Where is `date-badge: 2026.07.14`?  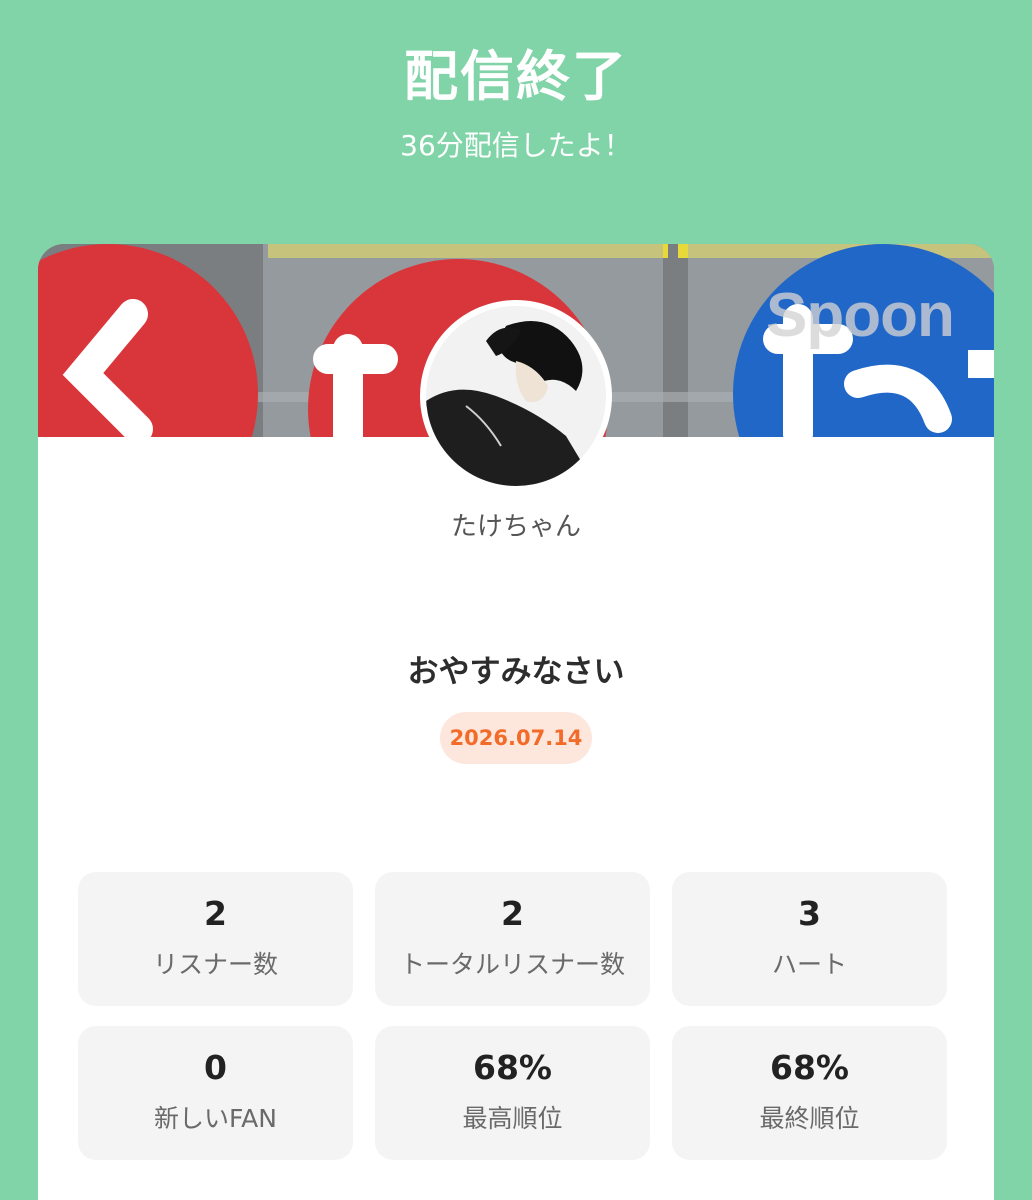 date-badge: 2026.07.14 is located at coordinates (516, 738).